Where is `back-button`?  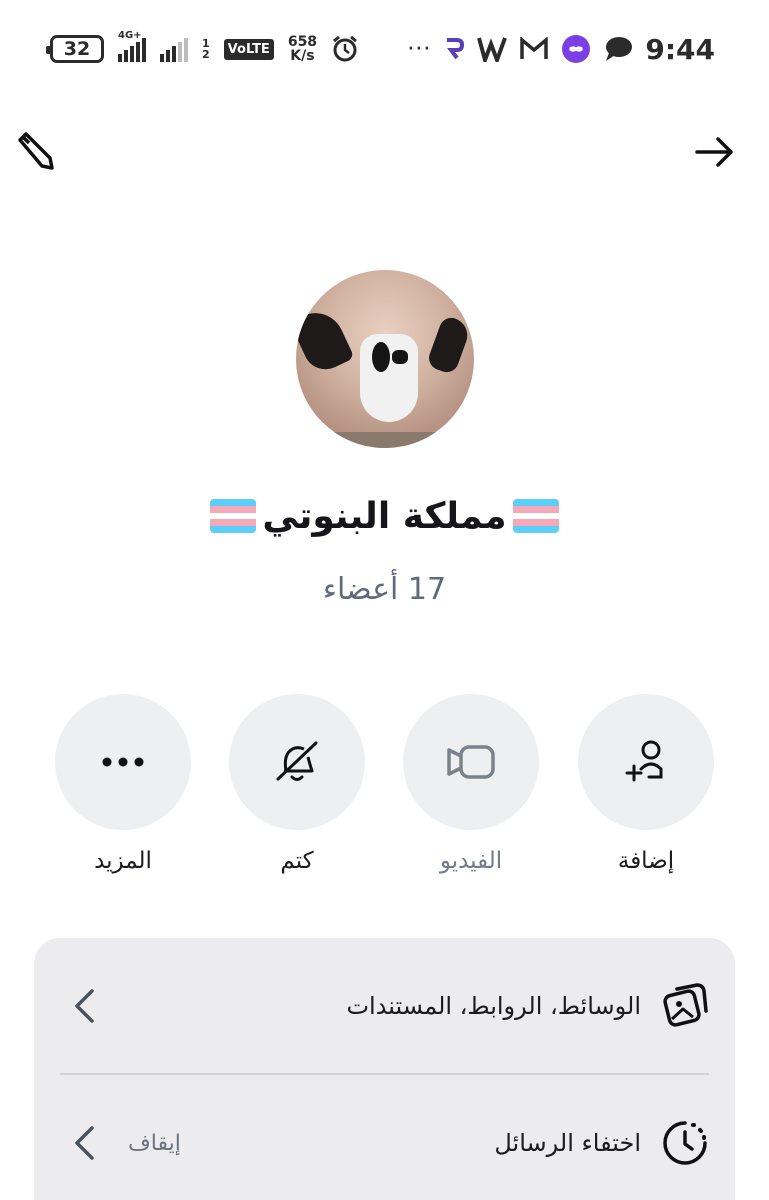 back-button is located at coordinates (715, 152).